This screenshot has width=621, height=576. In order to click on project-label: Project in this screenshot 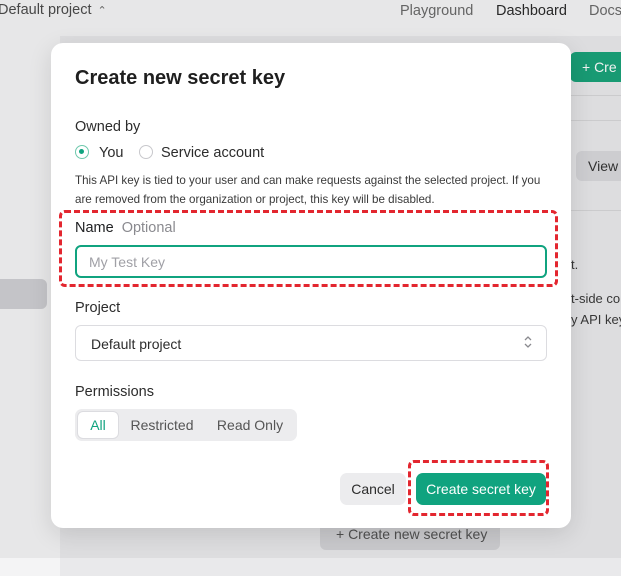, I will do `click(98, 308)`.